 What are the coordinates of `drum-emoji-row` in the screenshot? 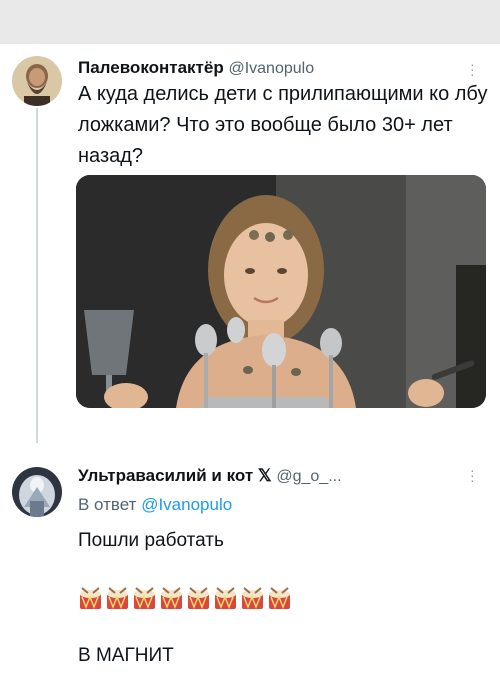 It's located at (185, 599).